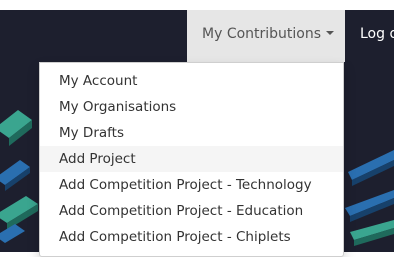 This screenshot has height=257, width=394. Describe the element at coordinates (191, 237) in the screenshot. I see `menu-item-add-competition-chiplets: Add Competition Project - Chiplets` at that location.